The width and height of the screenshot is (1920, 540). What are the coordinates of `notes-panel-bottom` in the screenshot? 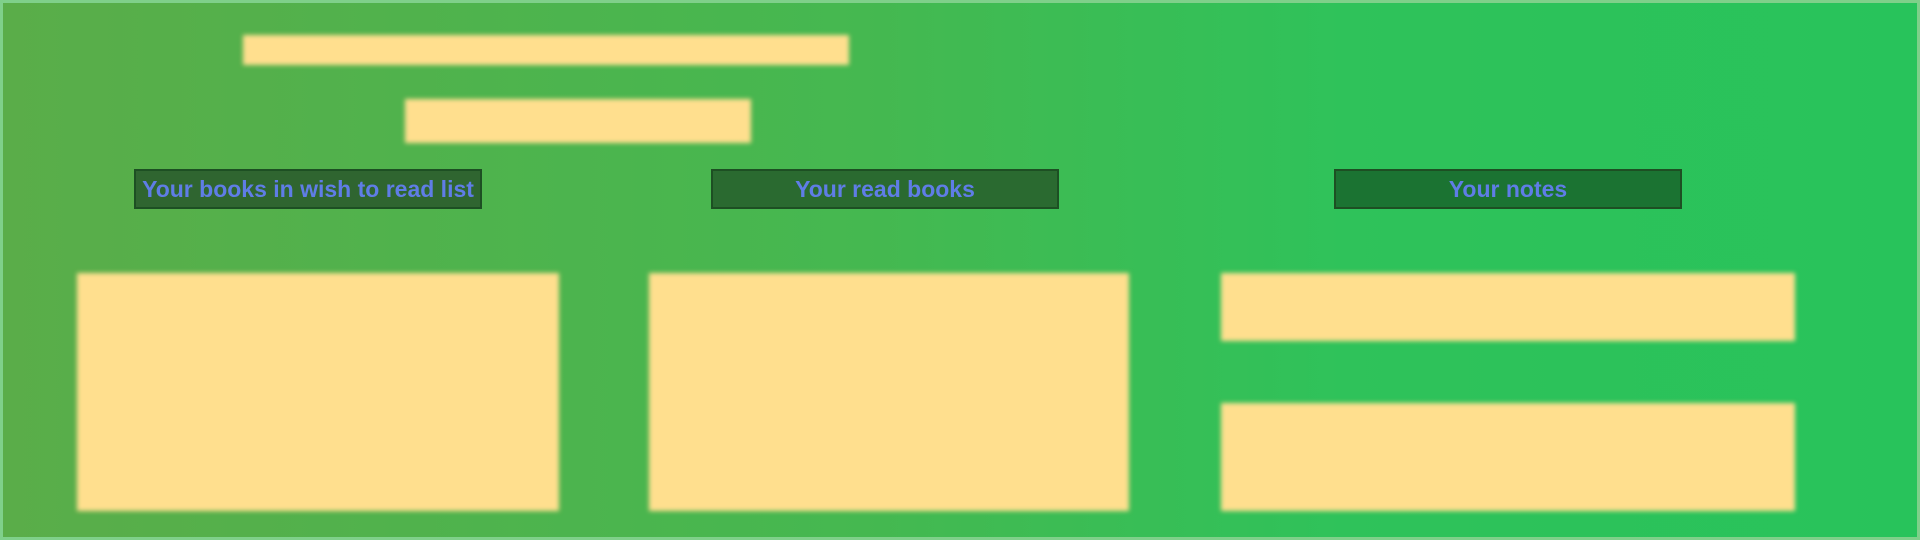 It's located at (1508, 457).